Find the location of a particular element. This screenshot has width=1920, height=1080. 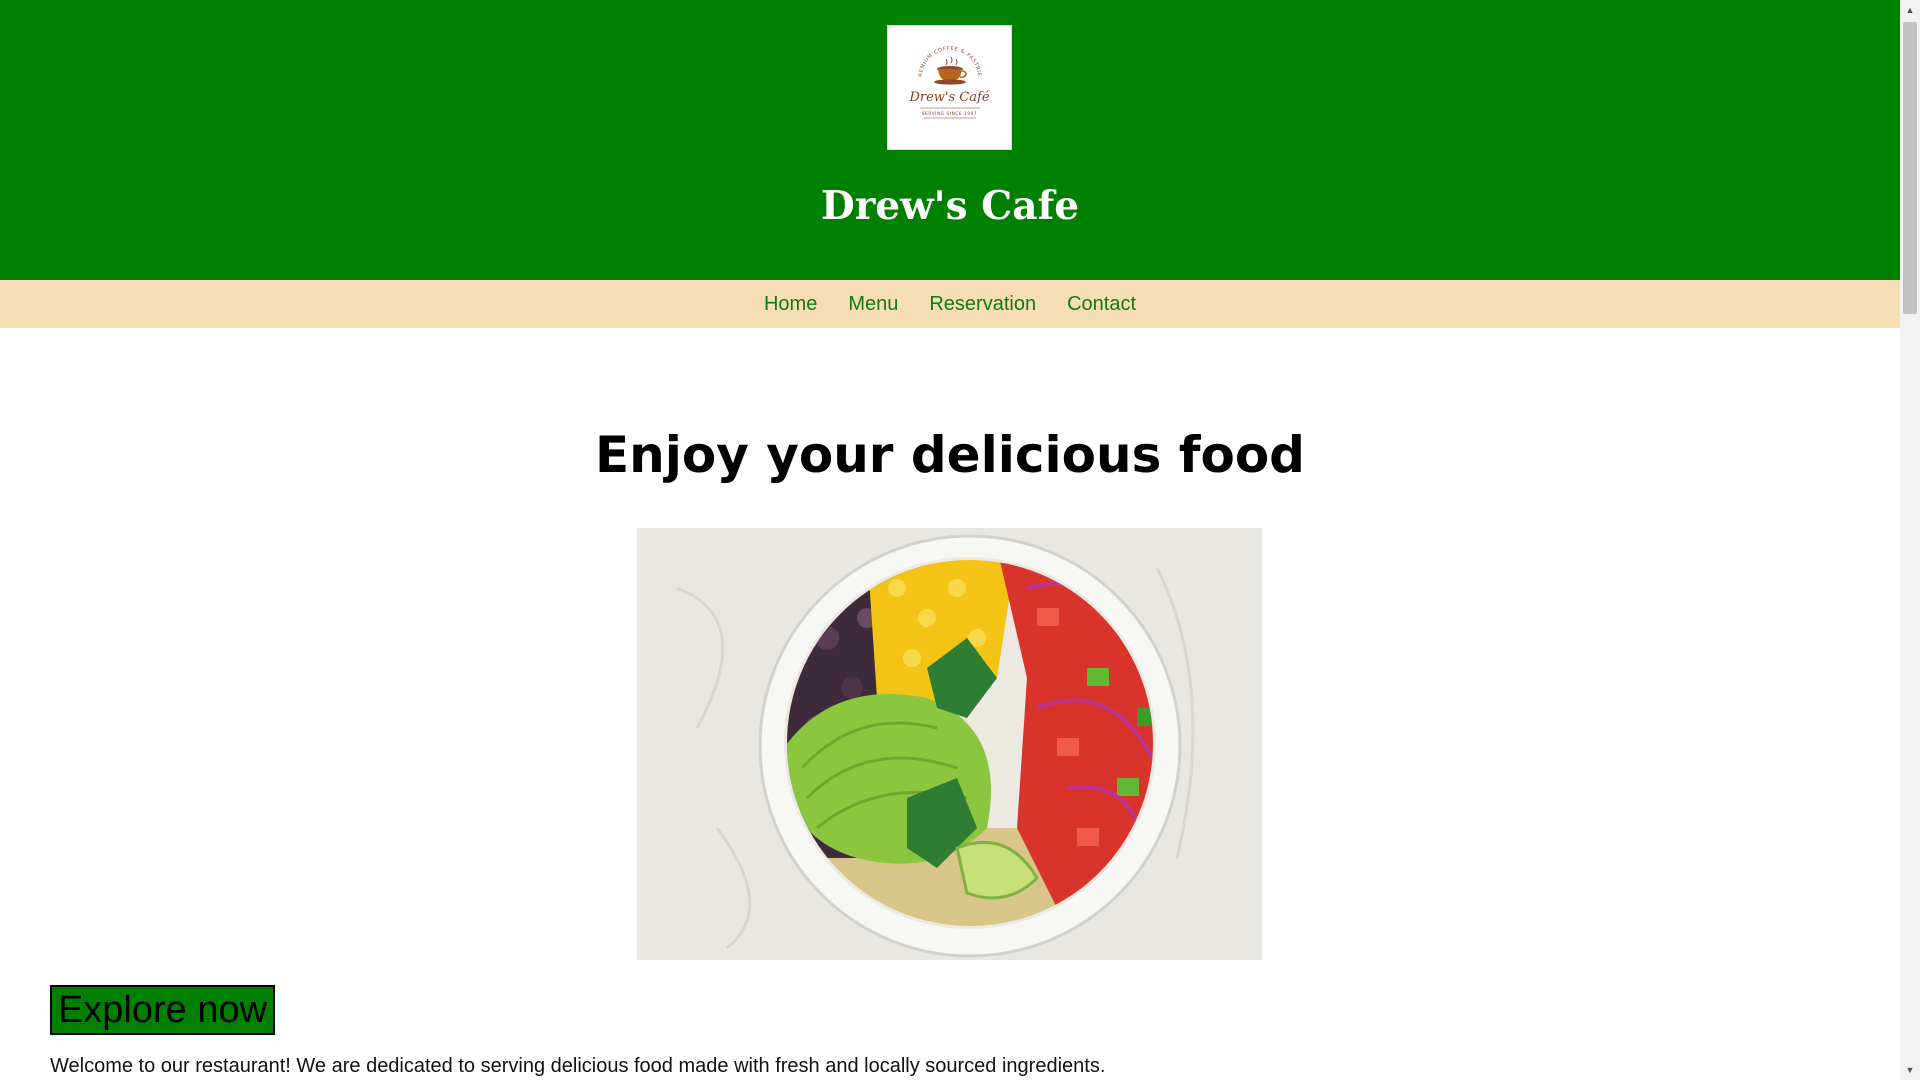

nav-link-menu: Menu is located at coordinates (873, 304).